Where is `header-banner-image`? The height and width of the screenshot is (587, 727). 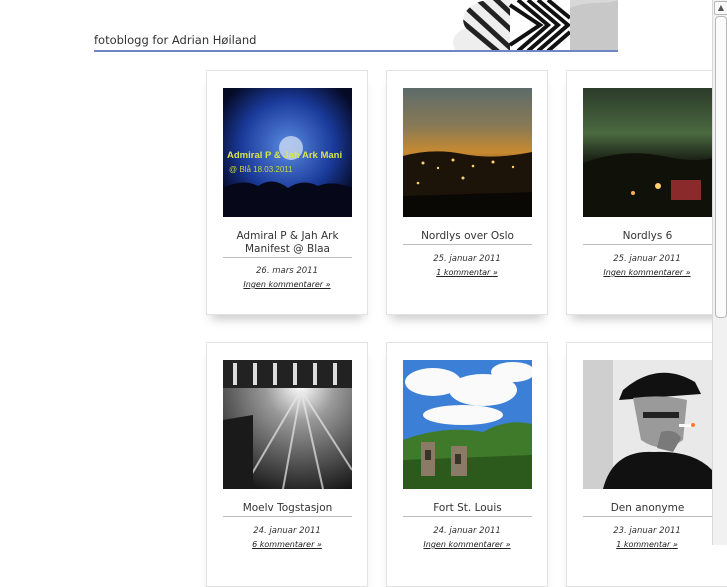 header-banner-image is located at coordinates (533, 25).